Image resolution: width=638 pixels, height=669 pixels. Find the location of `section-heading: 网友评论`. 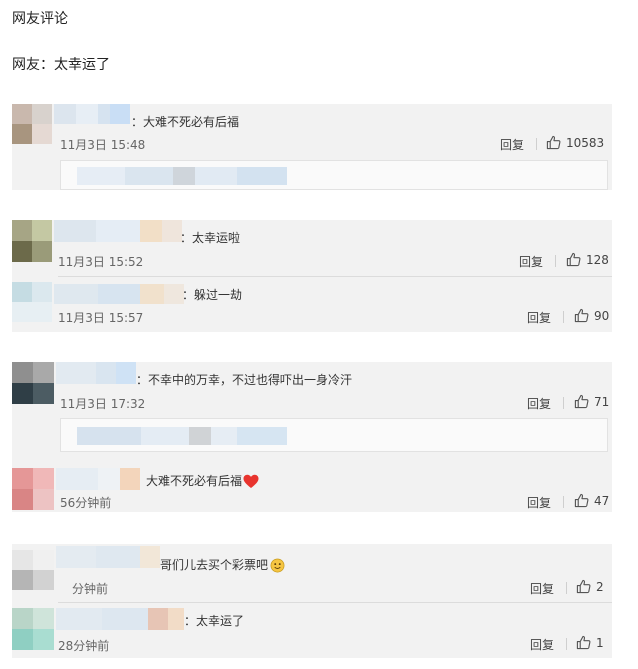

section-heading: 网友评论 is located at coordinates (40, 19).